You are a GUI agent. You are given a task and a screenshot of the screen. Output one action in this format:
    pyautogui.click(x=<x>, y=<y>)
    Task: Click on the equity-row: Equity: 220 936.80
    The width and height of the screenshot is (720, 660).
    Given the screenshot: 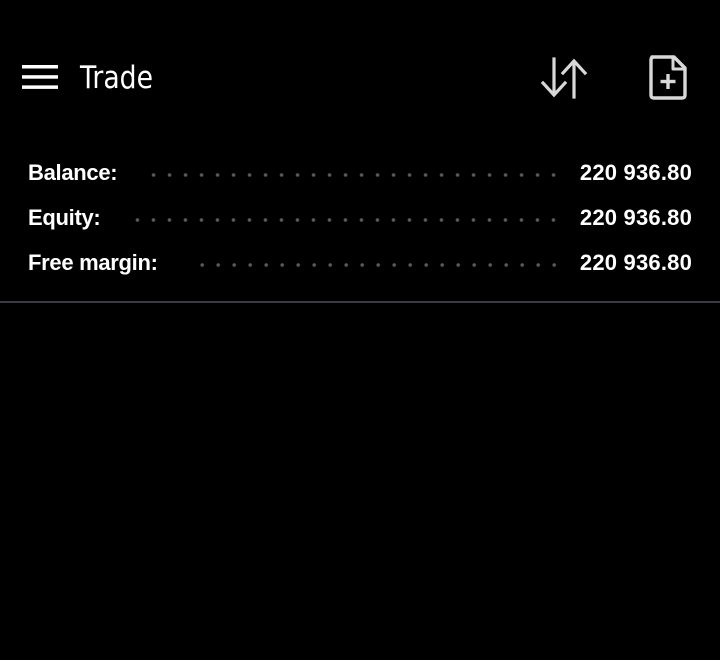 What is the action you would take?
    pyautogui.click(x=360, y=217)
    